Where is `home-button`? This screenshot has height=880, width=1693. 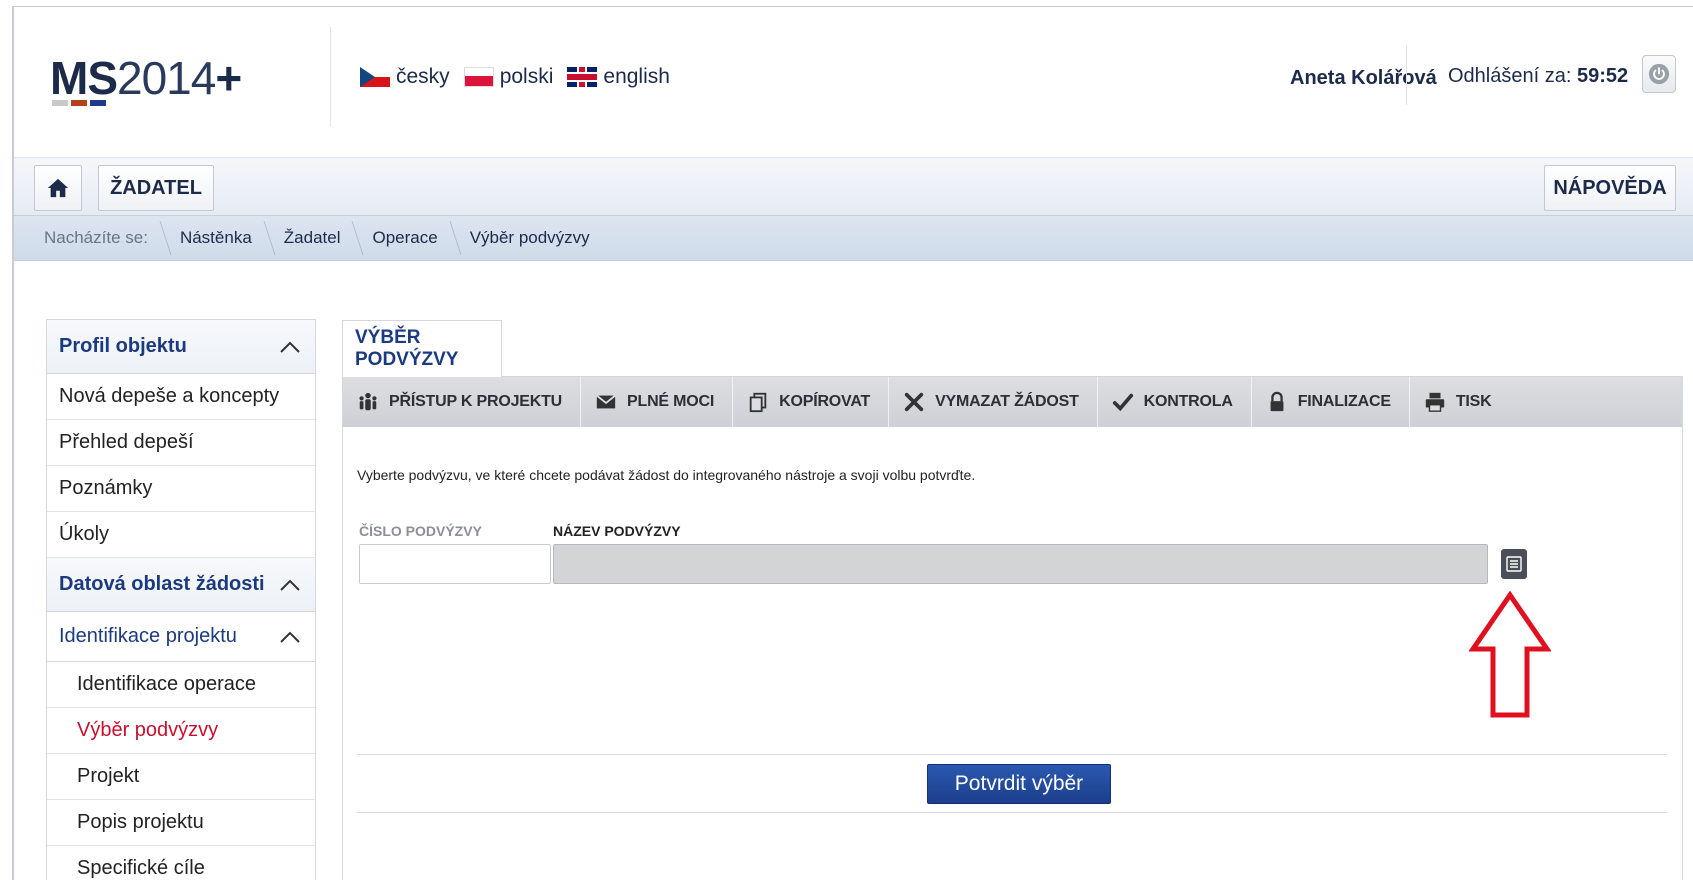 home-button is located at coordinates (58, 188).